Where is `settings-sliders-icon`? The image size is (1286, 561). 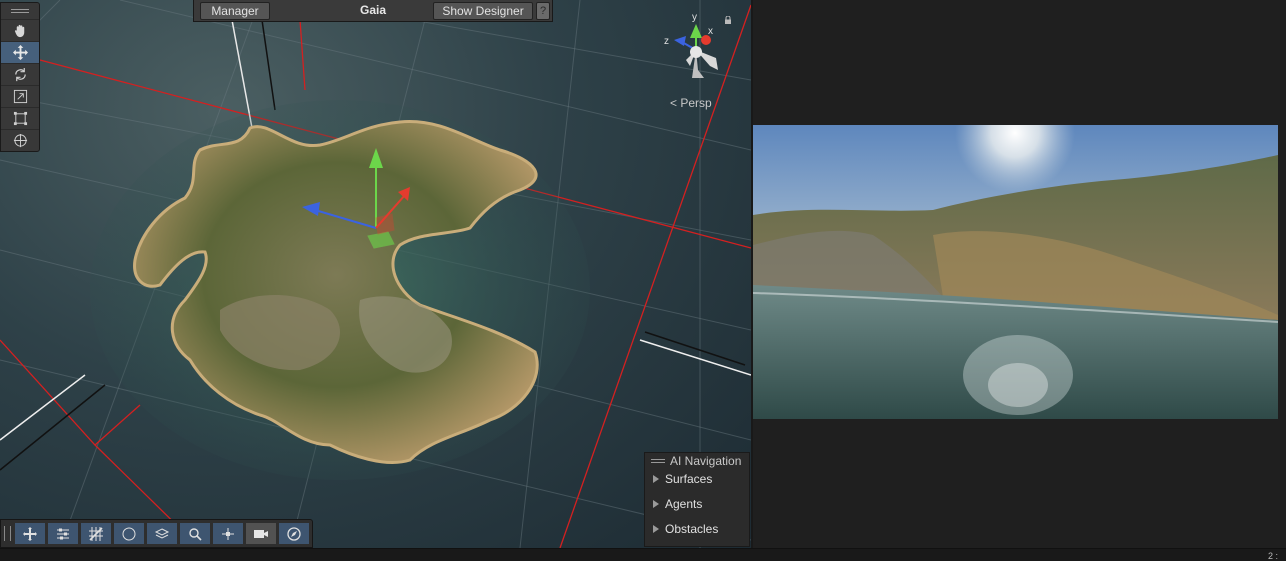
settings-sliders-icon is located at coordinates (63, 533).